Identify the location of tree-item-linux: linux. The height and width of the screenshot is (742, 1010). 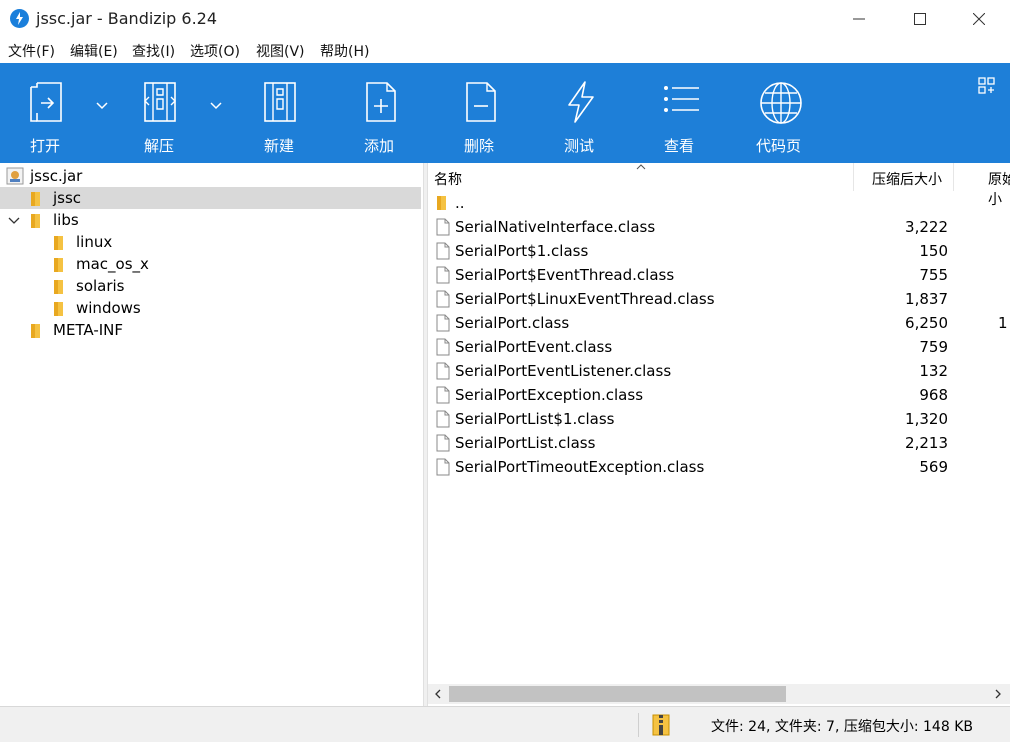
(210, 242).